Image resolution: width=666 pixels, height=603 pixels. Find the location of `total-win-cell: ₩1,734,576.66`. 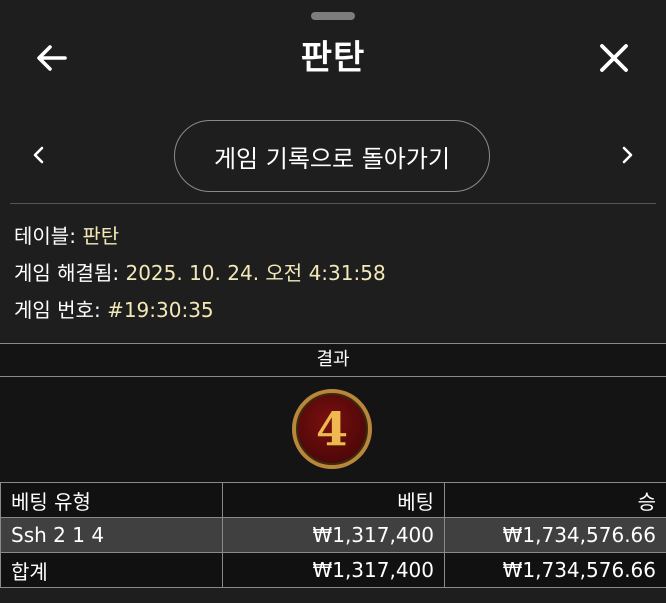

total-win-cell: ₩1,734,576.66 is located at coordinates (555, 570).